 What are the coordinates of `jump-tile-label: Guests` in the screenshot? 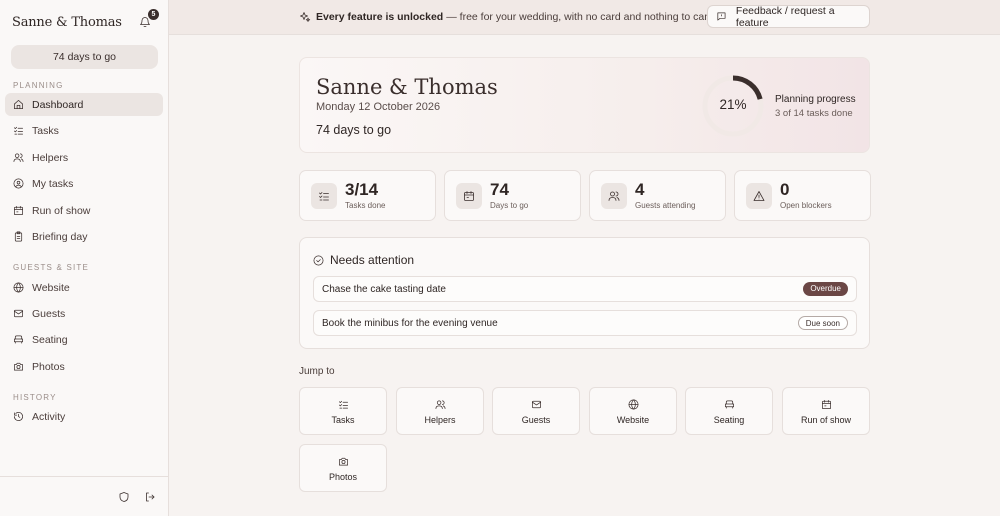 It's located at (536, 420).